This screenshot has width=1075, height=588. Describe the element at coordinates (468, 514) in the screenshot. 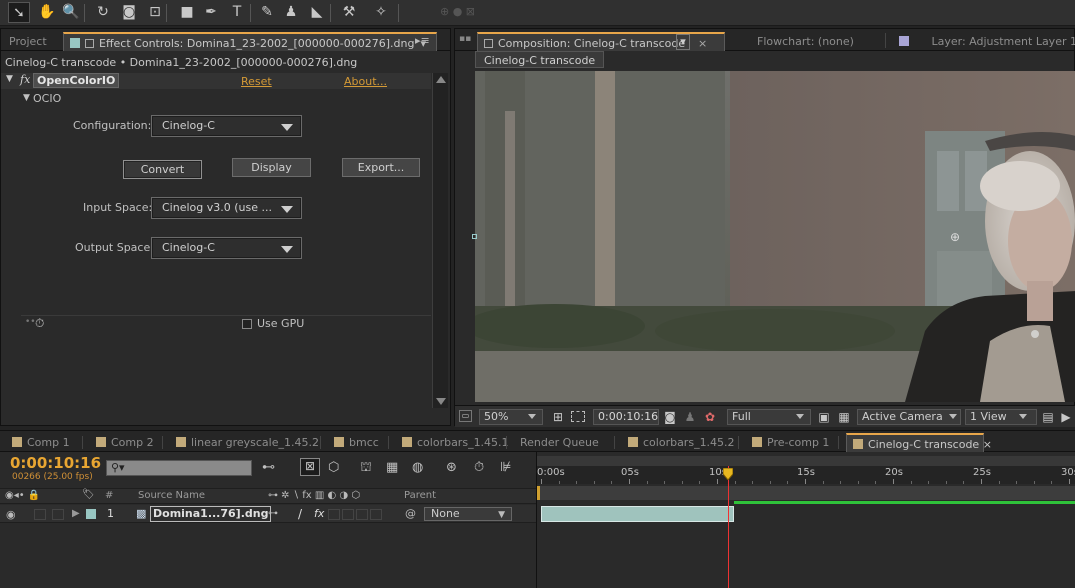

I see `parent-dropdown: None ▼` at that location.